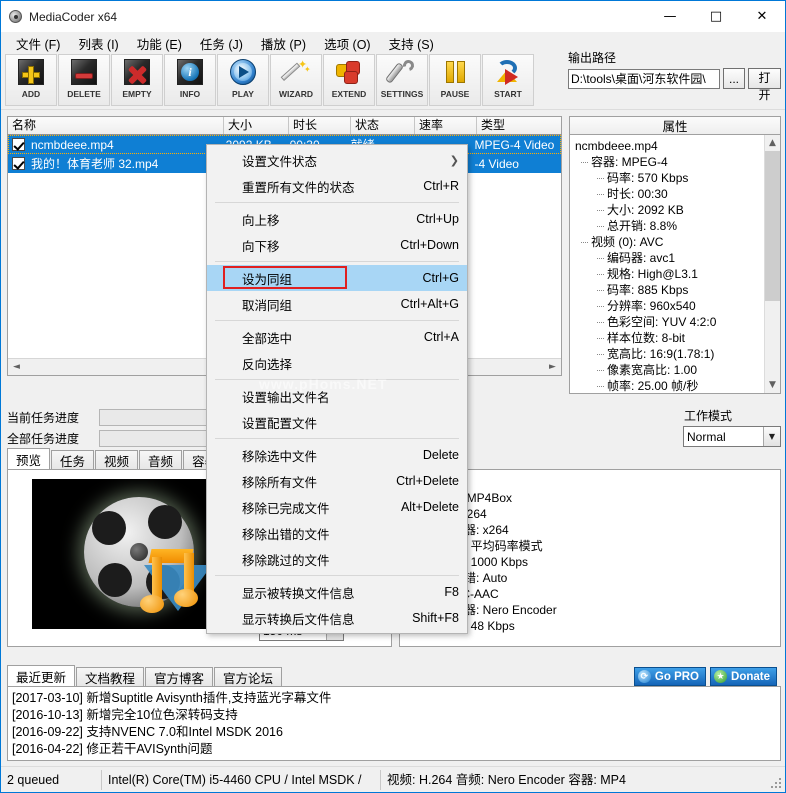 Image resolution: width=786 pixels, height=793 pixels. I want to click on context-menu-item-label: 设置文件状态, so click(280, 161).